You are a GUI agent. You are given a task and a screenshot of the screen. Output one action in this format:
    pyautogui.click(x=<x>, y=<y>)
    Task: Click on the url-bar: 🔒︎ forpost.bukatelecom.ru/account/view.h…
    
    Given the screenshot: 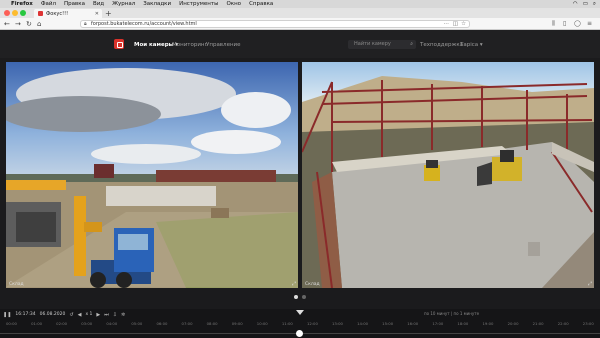 What is the action you would take?
    pyautogui.click(x=275, y=24)
    